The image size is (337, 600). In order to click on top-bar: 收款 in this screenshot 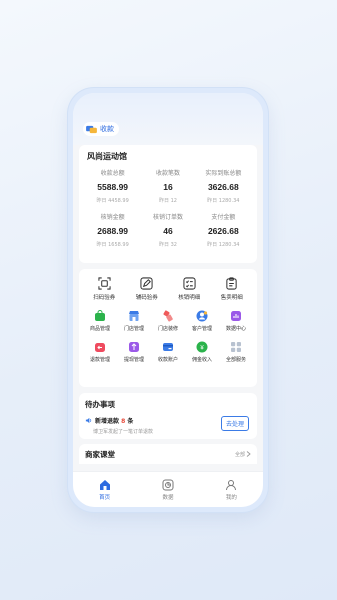, I will do `click(168, 119)`.